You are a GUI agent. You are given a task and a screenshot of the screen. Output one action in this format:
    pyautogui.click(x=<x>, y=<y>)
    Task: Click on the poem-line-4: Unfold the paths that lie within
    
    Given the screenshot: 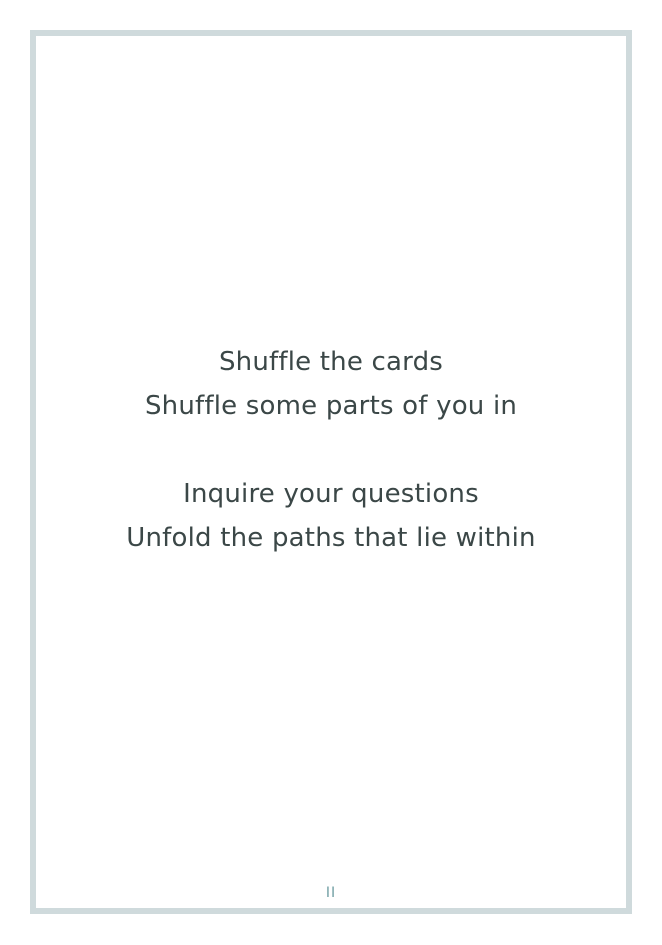 What is the action you would take?
    pyautogui.click(x=331, y=538)
    